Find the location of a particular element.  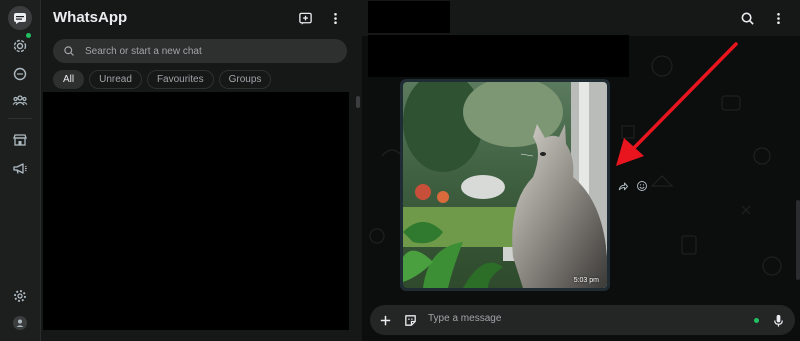

search-chat-button is located at coordinates (747, 18).